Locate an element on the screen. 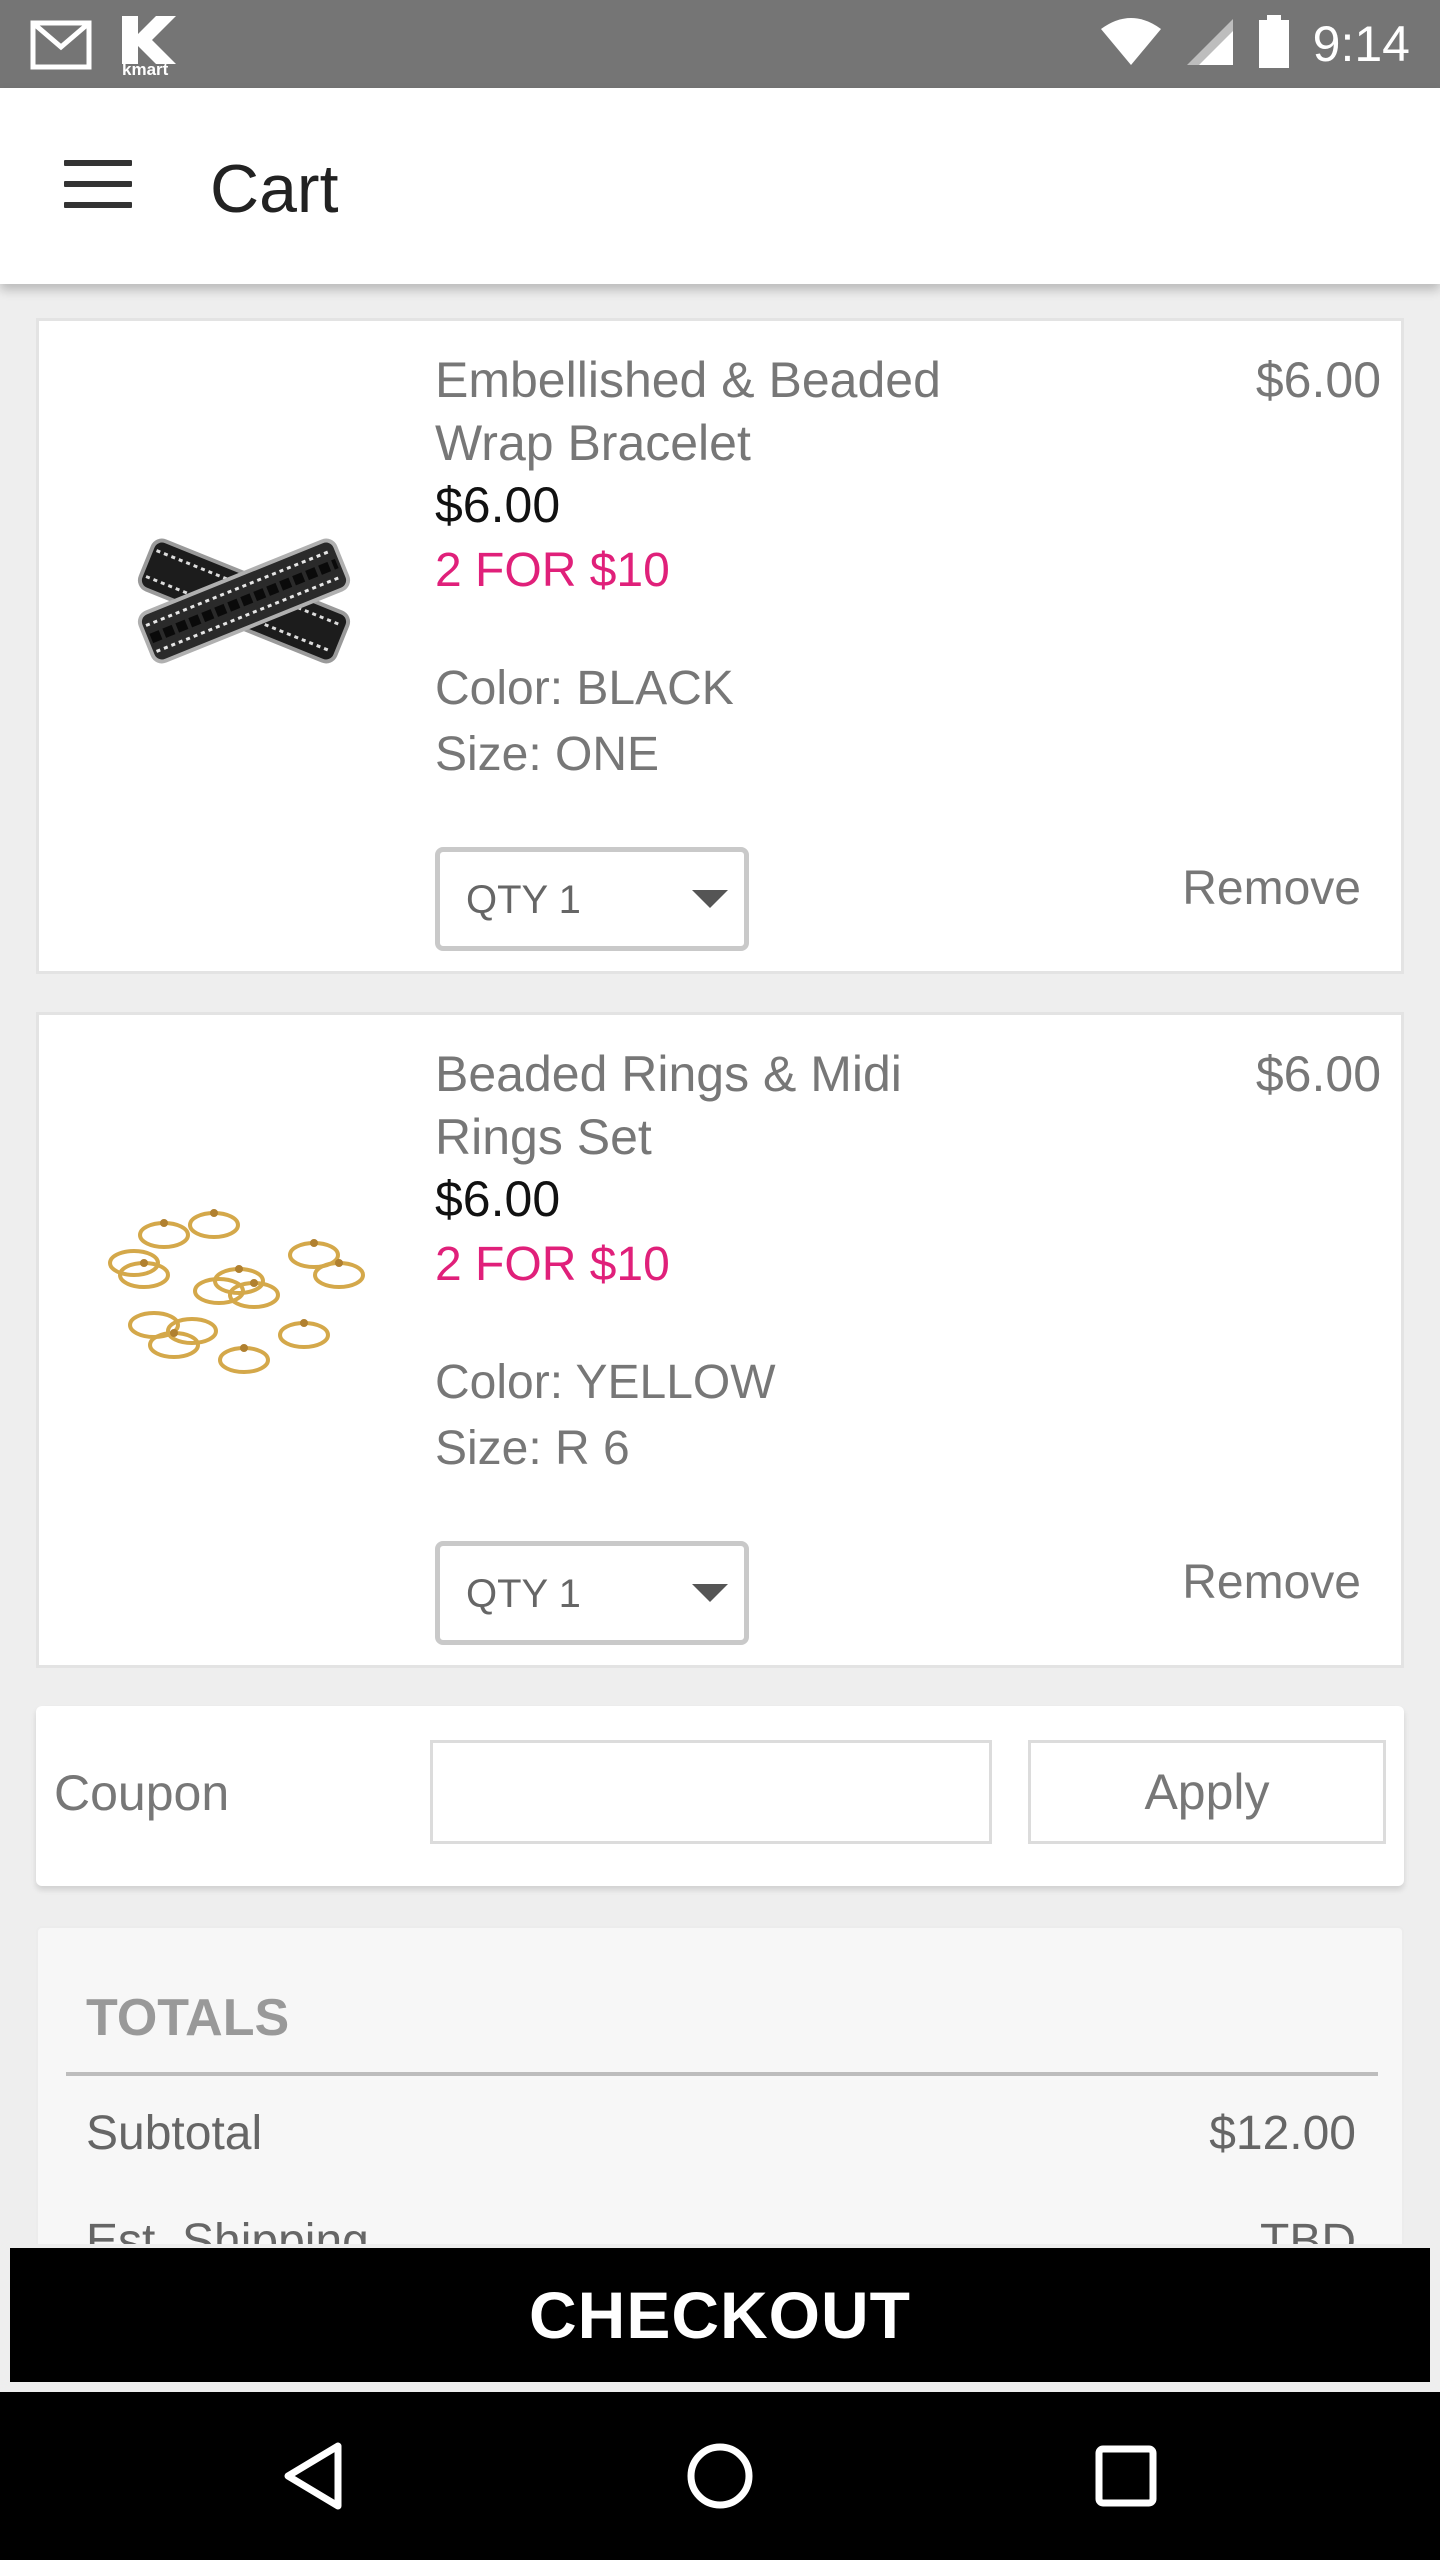 Image resolution: width=1440 pixels, height=2560 pixels. status-time: 9:14 is located at coordinates (1361, 44).